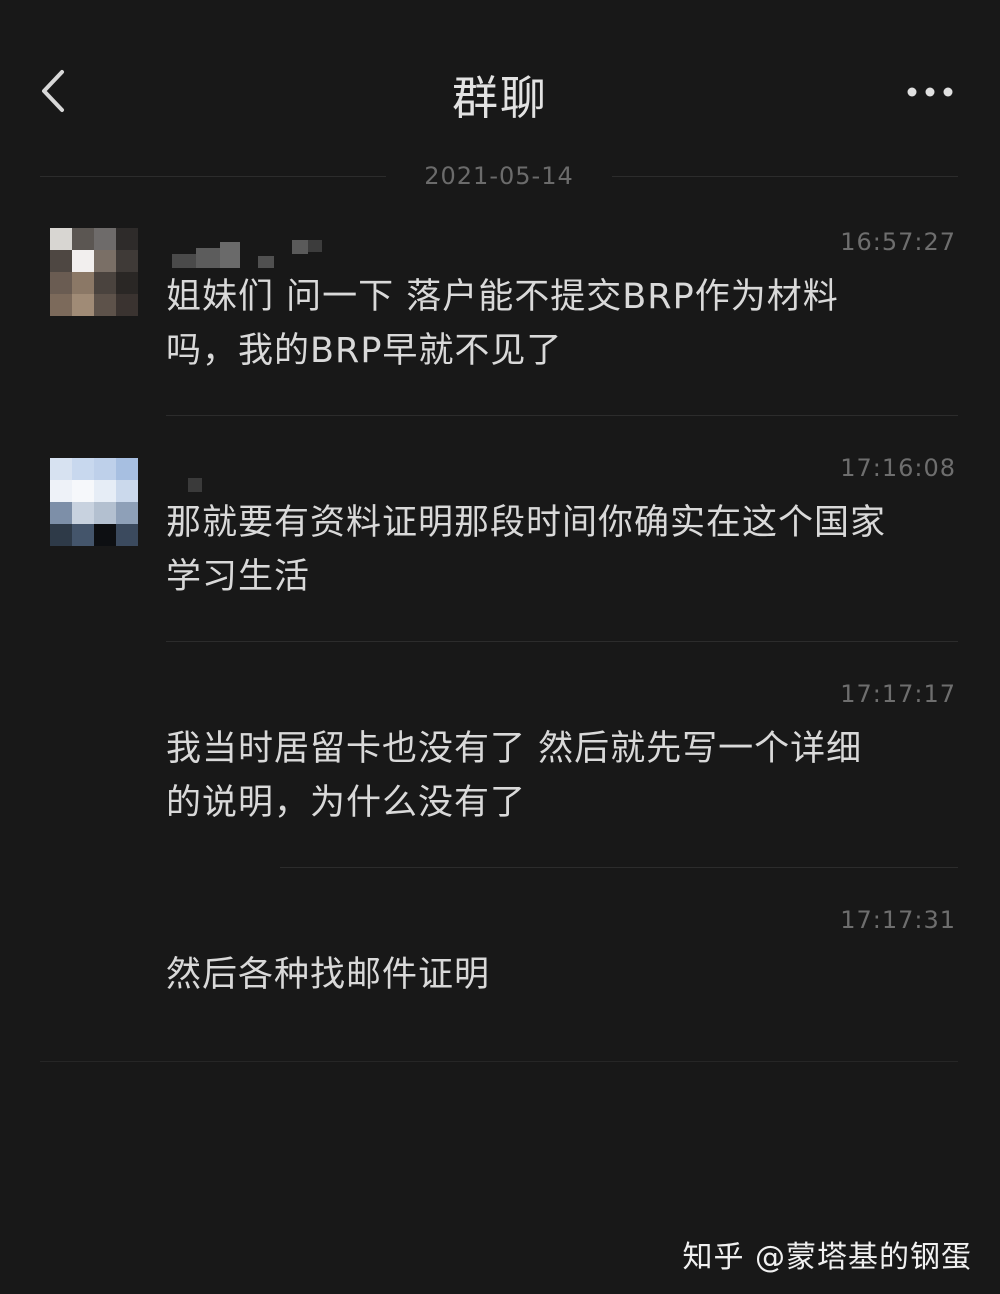 The height and width of the screenshot is (1294, 1000). What do you see at coordinates (502, 297) in the screenshot?
I see `message-line: 姐妹们 问一下 落户能不提交BRP作为材料` at bounding box center [502, 297].